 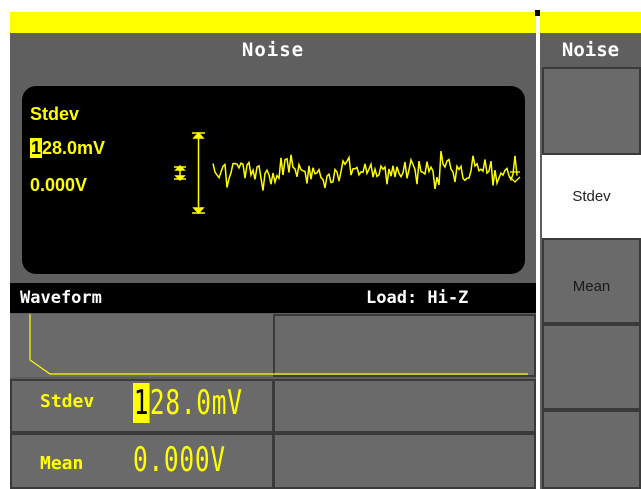 What do you see at coordinates (55, 114) in the screenshot?
I see `display-stdev-label: Stdev` at bounding box center [55, 114].